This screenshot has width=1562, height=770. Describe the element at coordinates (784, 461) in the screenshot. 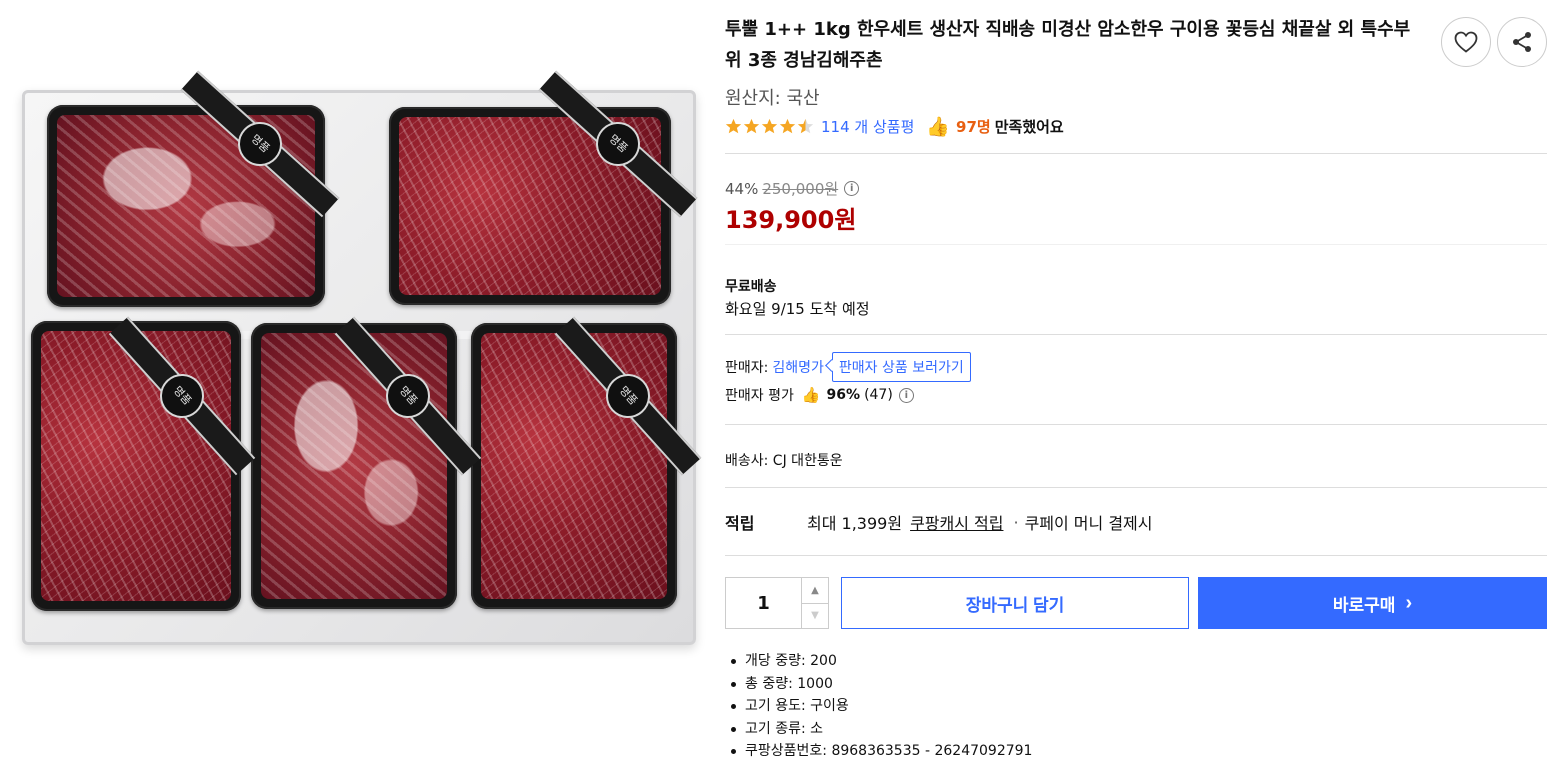

I see `carrier-text: 배송사: CJ 대한통운` at that location.